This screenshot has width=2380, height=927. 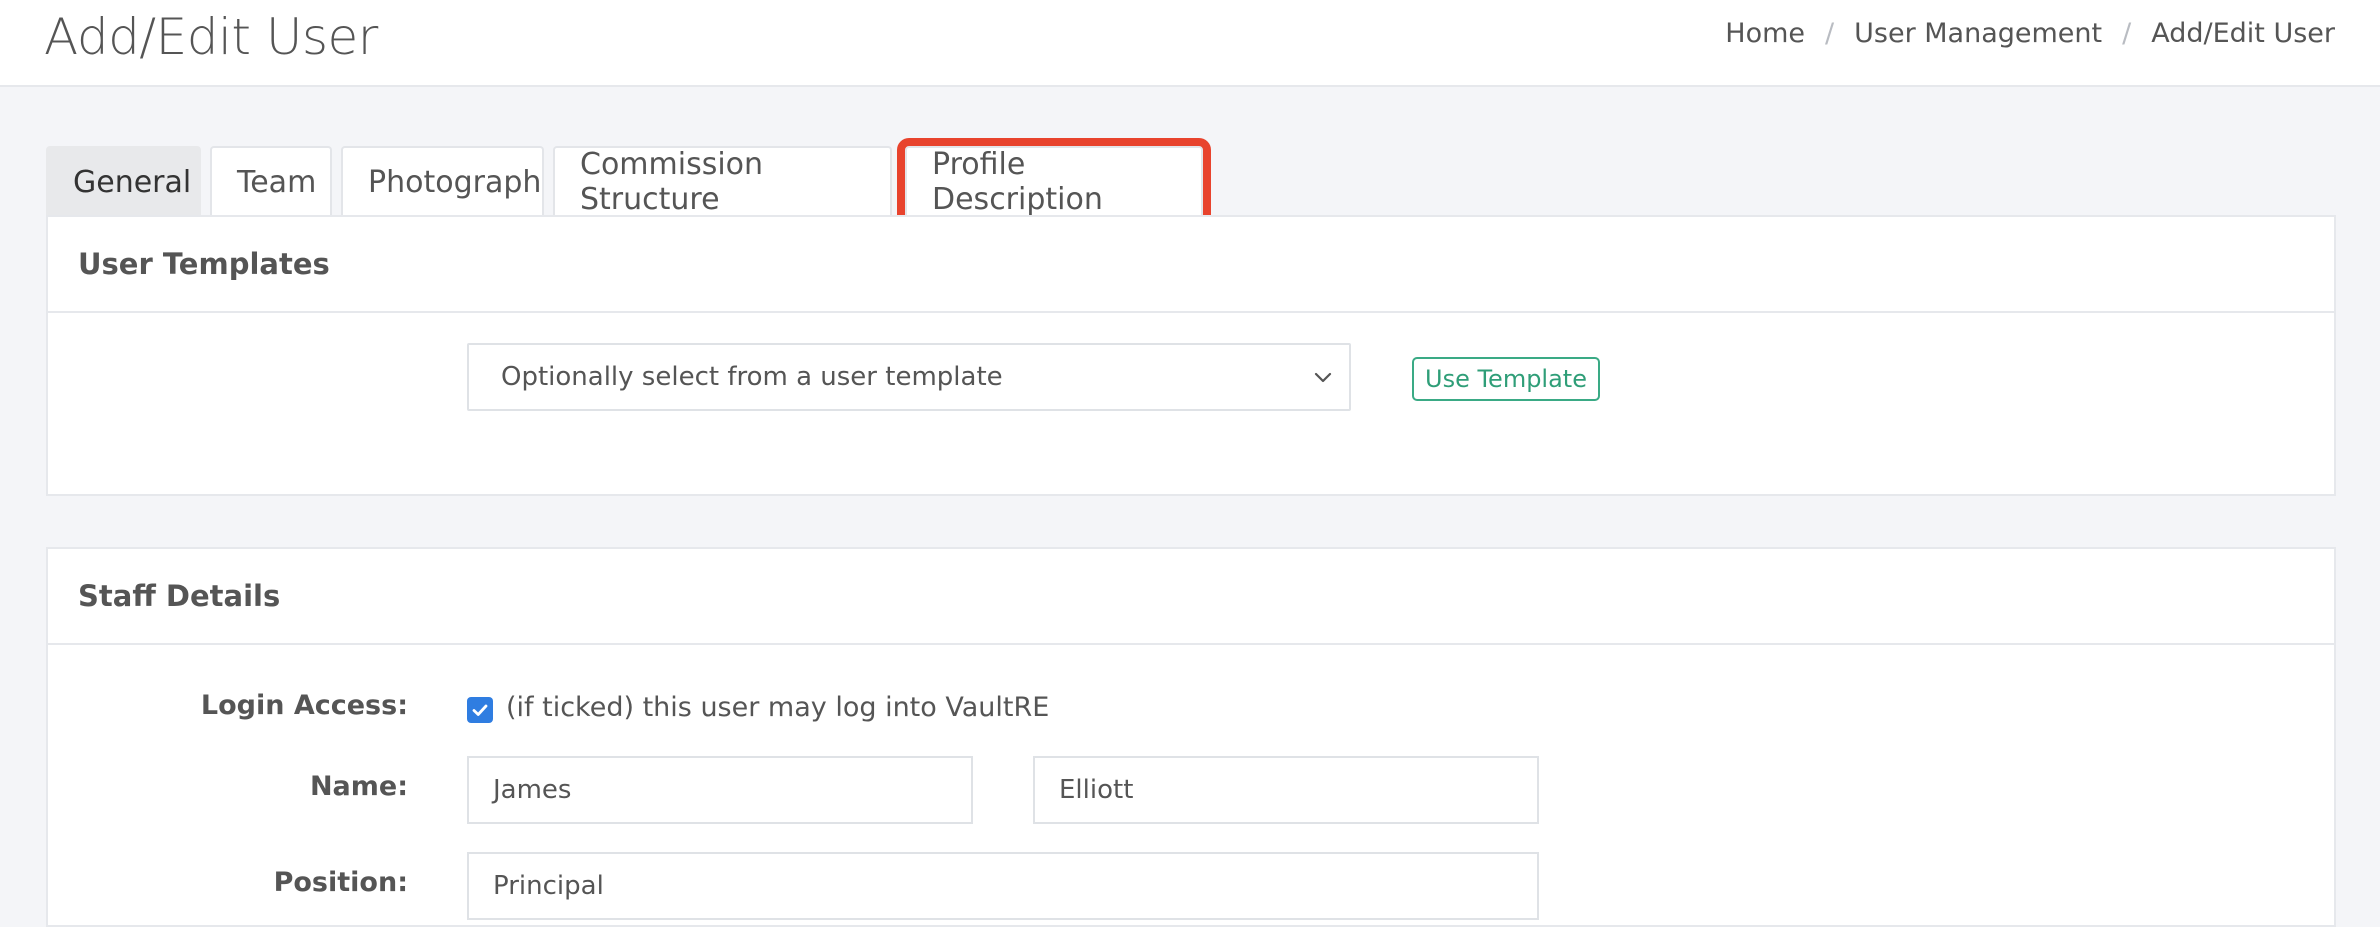 I want to click on user-template-select-value: Optionally select from a user template, so click(x=752, y=377).